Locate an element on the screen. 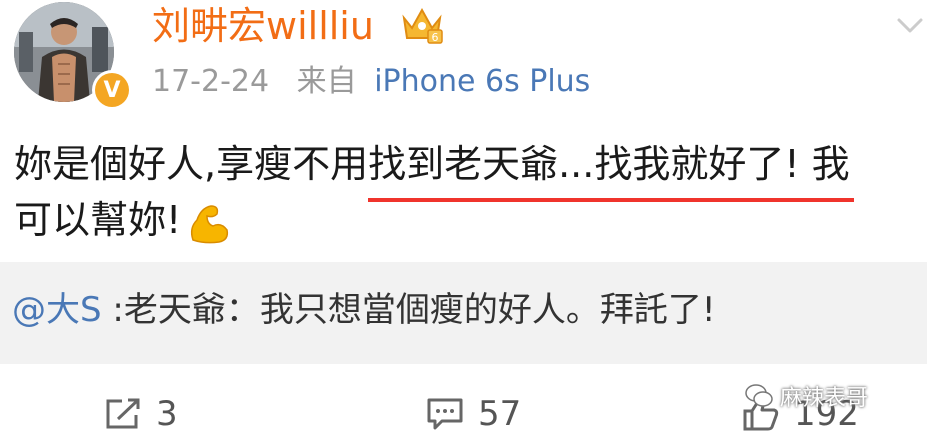 The image size is (927, 435). share-count: 3 is located at coordinates (167, 414).